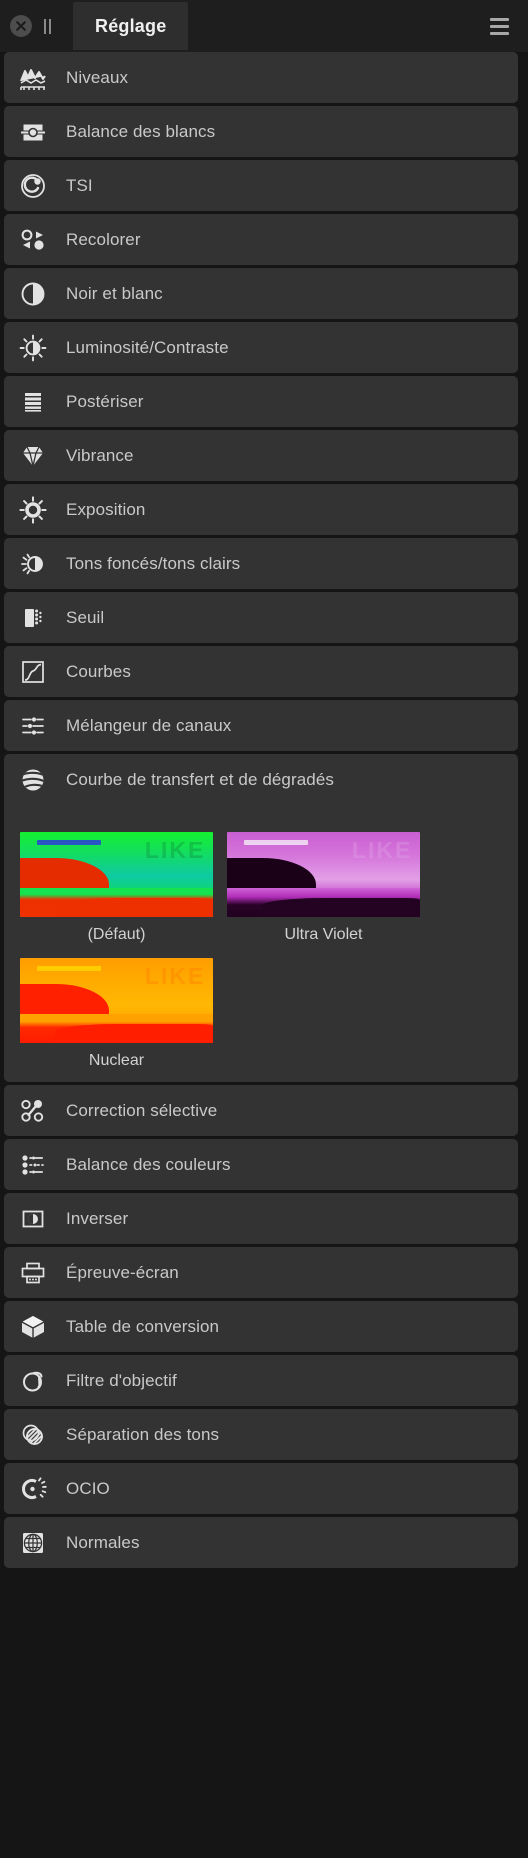 The width and height of the screenshot is (528, 1858). What do you see at coordinates (47, 26) in the screenshot?
I see `pause-icon` at bounding box center [47, 26].